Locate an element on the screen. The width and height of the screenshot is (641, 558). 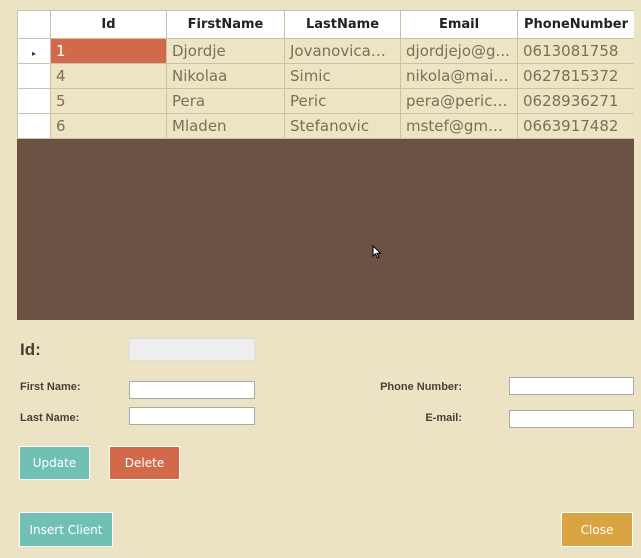
cell-id: 6 is located at coordinates (108, 126).